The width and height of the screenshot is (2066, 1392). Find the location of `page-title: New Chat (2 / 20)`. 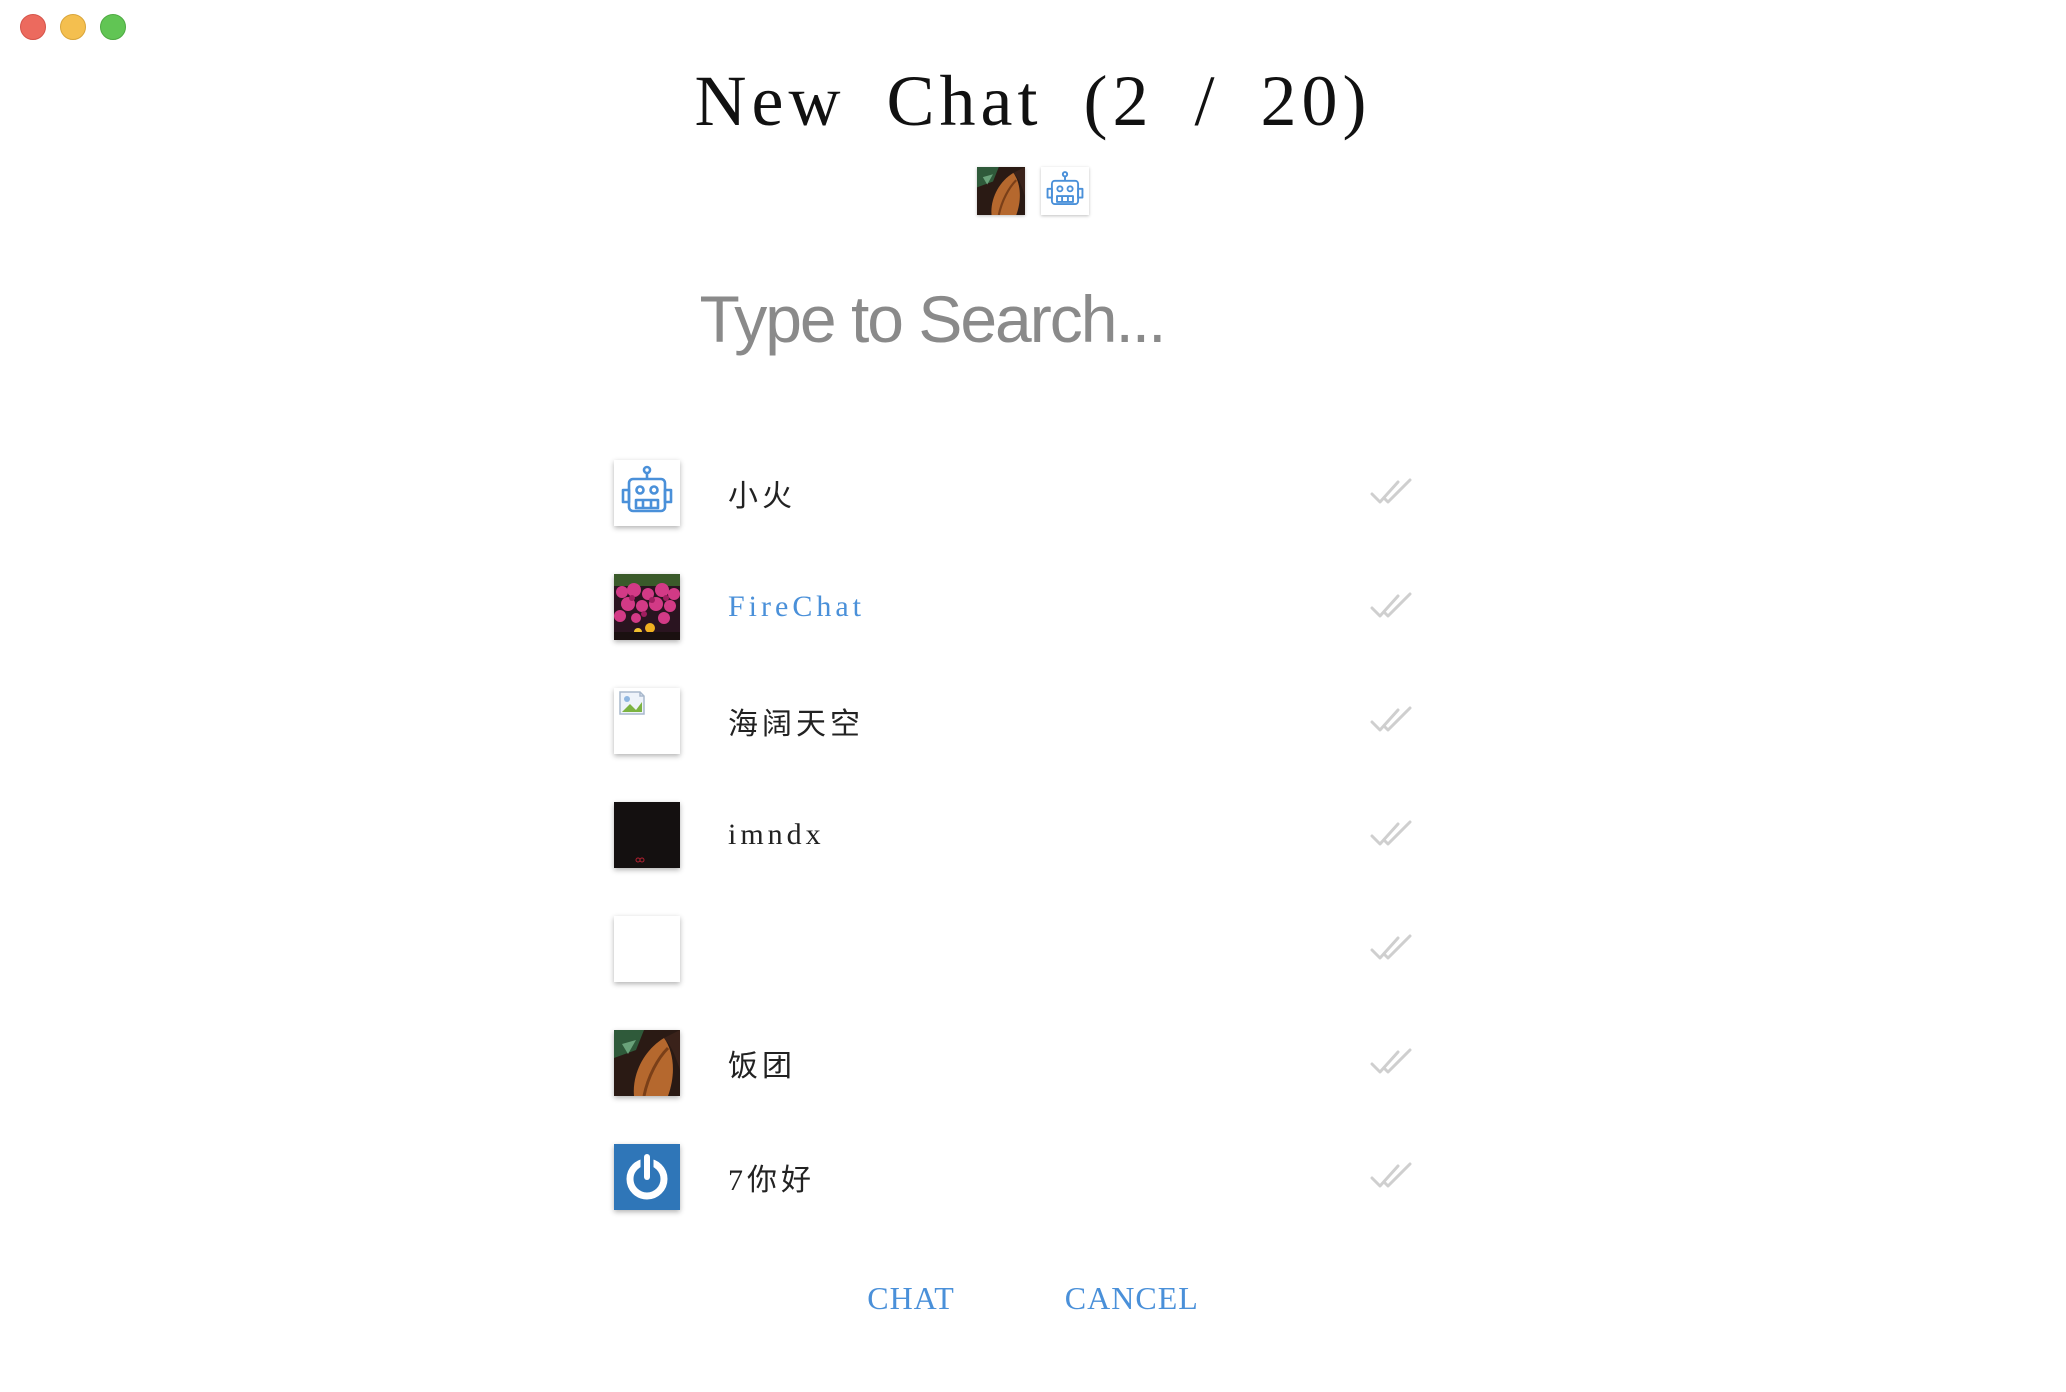

page-title: New Chat (2 / 20) is located at coordinates (1033, 101).